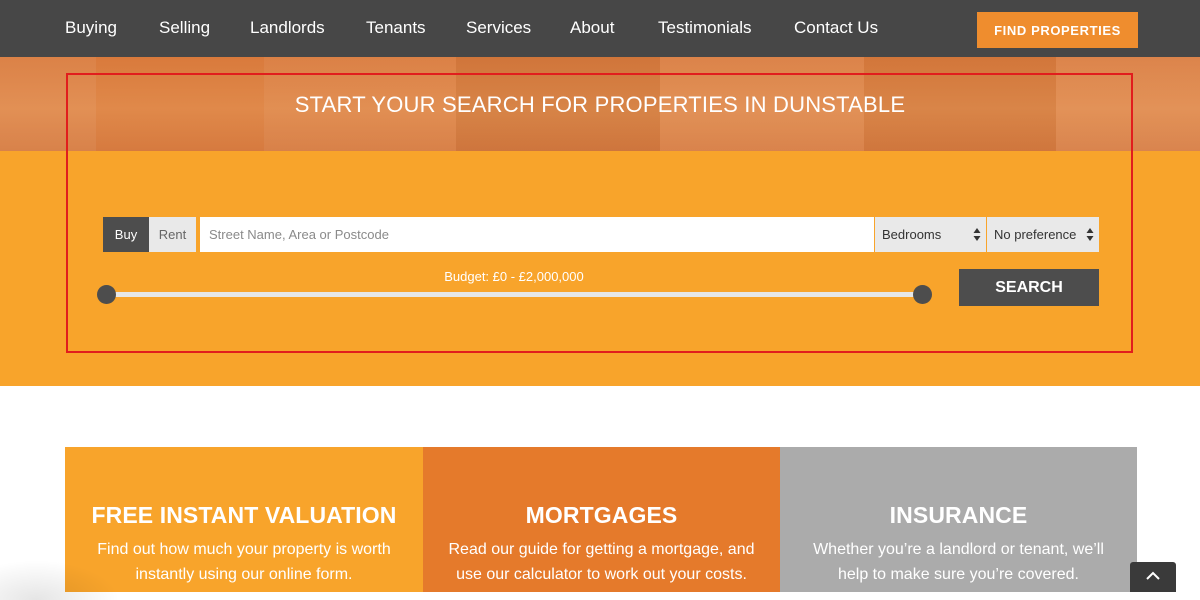 The width and height of the screenshot is (1200, 600). Describe the element at coordinates (912, 234) in the screenshot. I see `bedrooms-select-value: Bedrooms` at that location.